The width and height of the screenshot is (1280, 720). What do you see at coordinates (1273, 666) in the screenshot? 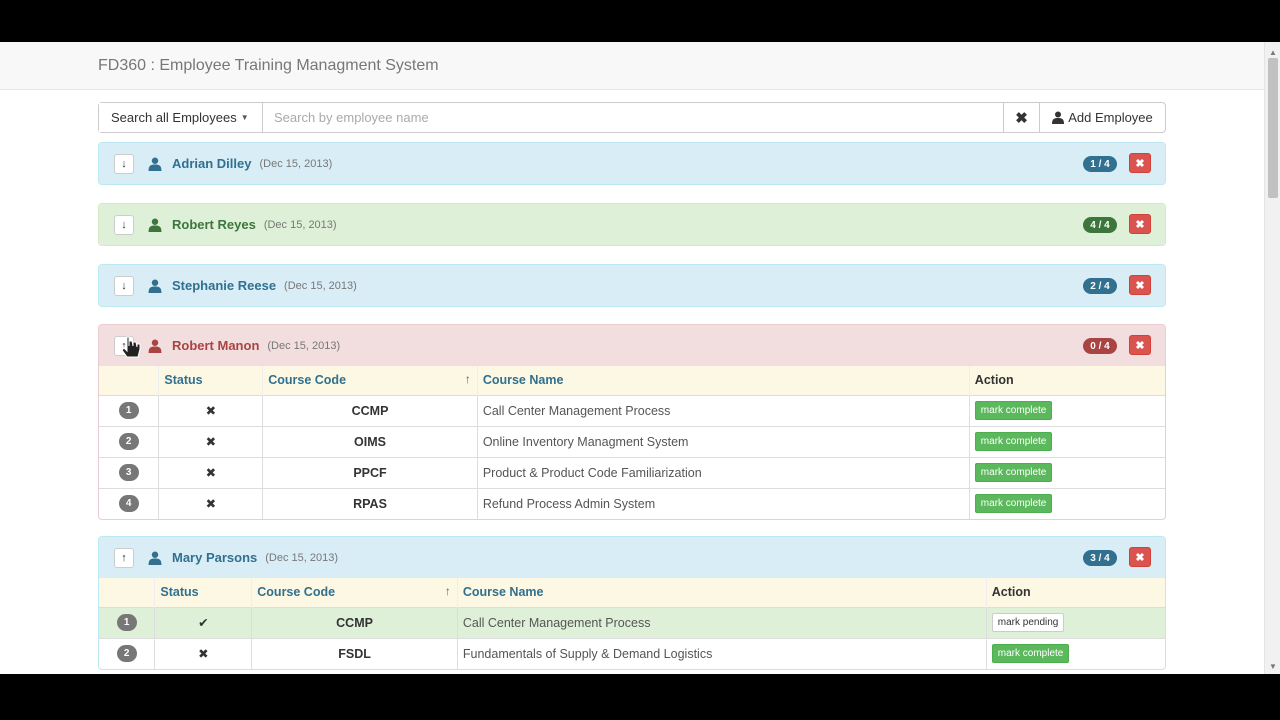
I see `scroll-down-icon: ▼` at bounding box center [1273, 666].